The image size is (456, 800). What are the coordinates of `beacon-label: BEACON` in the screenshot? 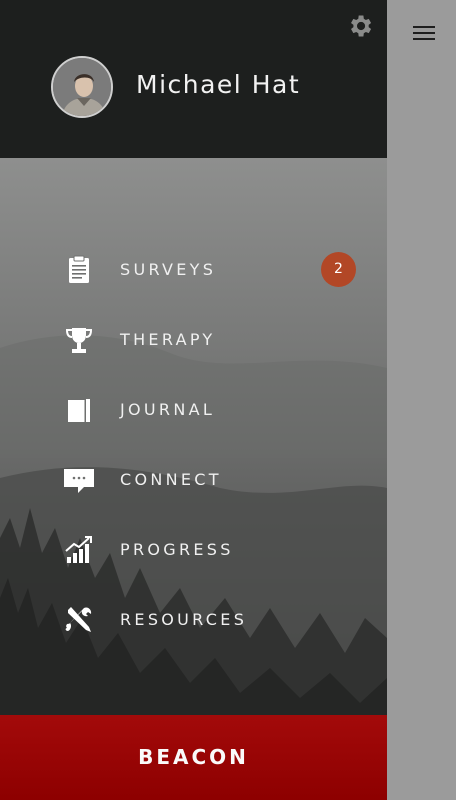 It's located at (193, 757).